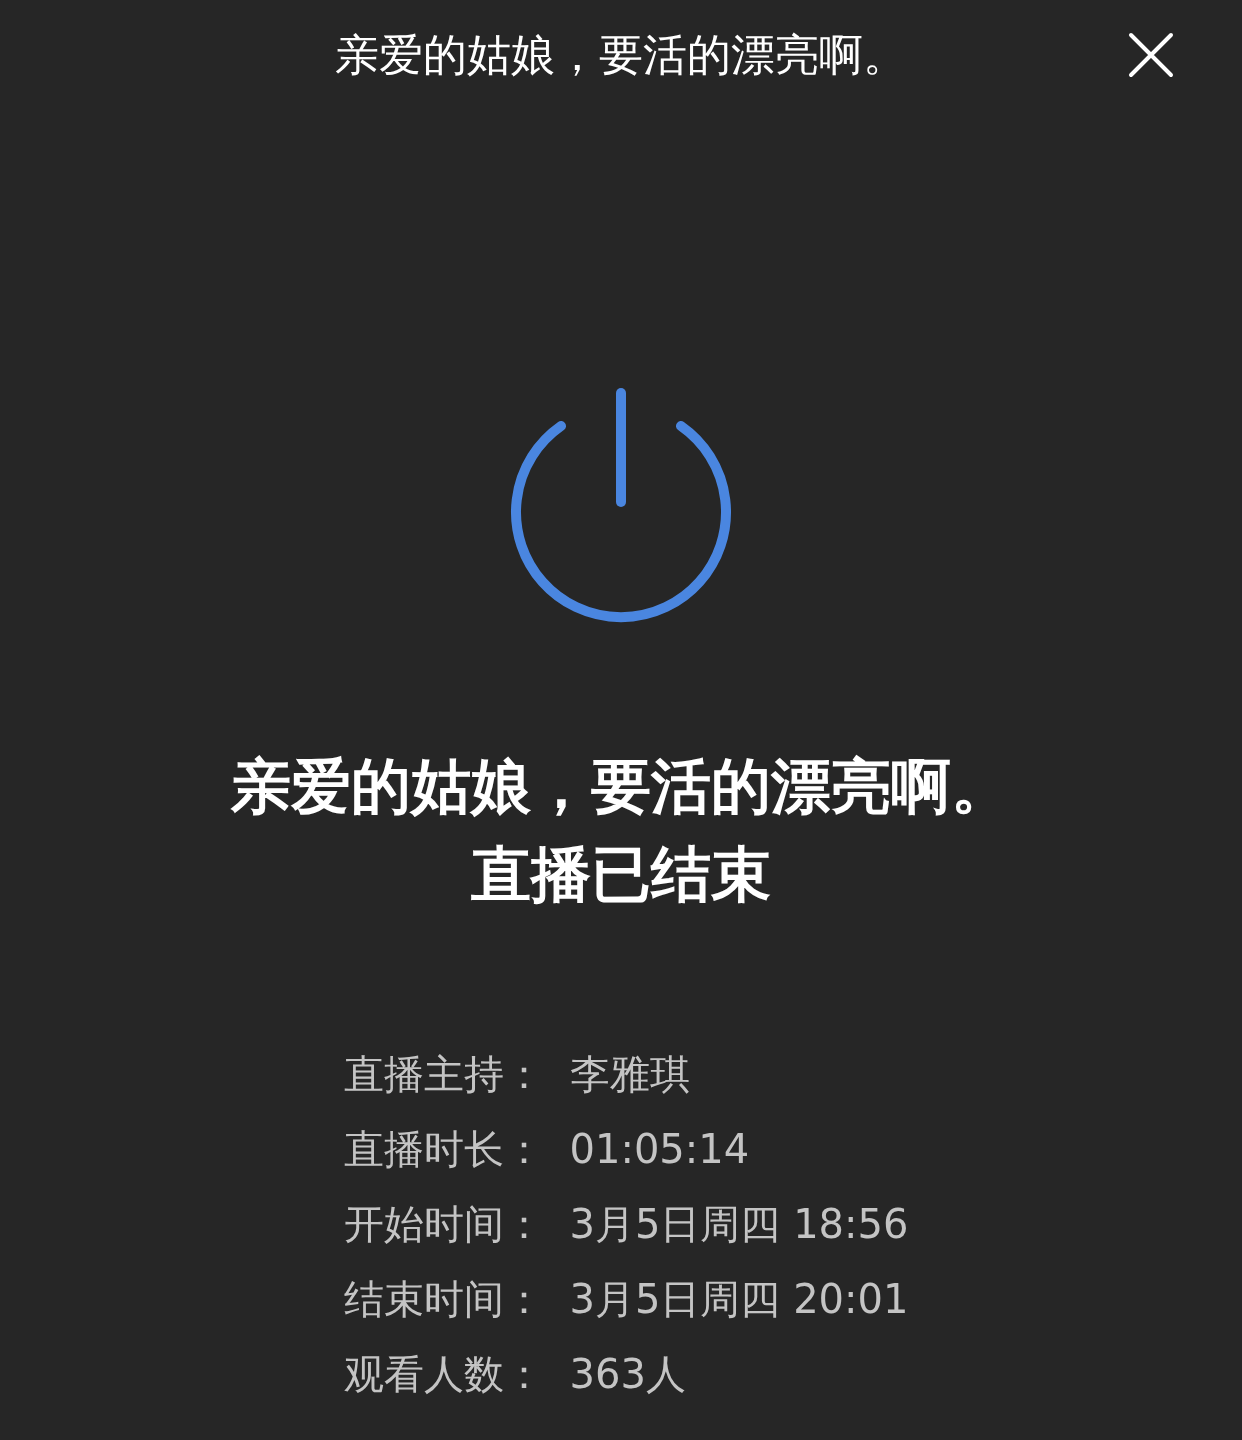 This screenshot has width=1242, height=1440. What do you see at coordinates (621, 874) in the screenshot?
I see `status-text: 直播已结束` at bounding box center [621, 874].